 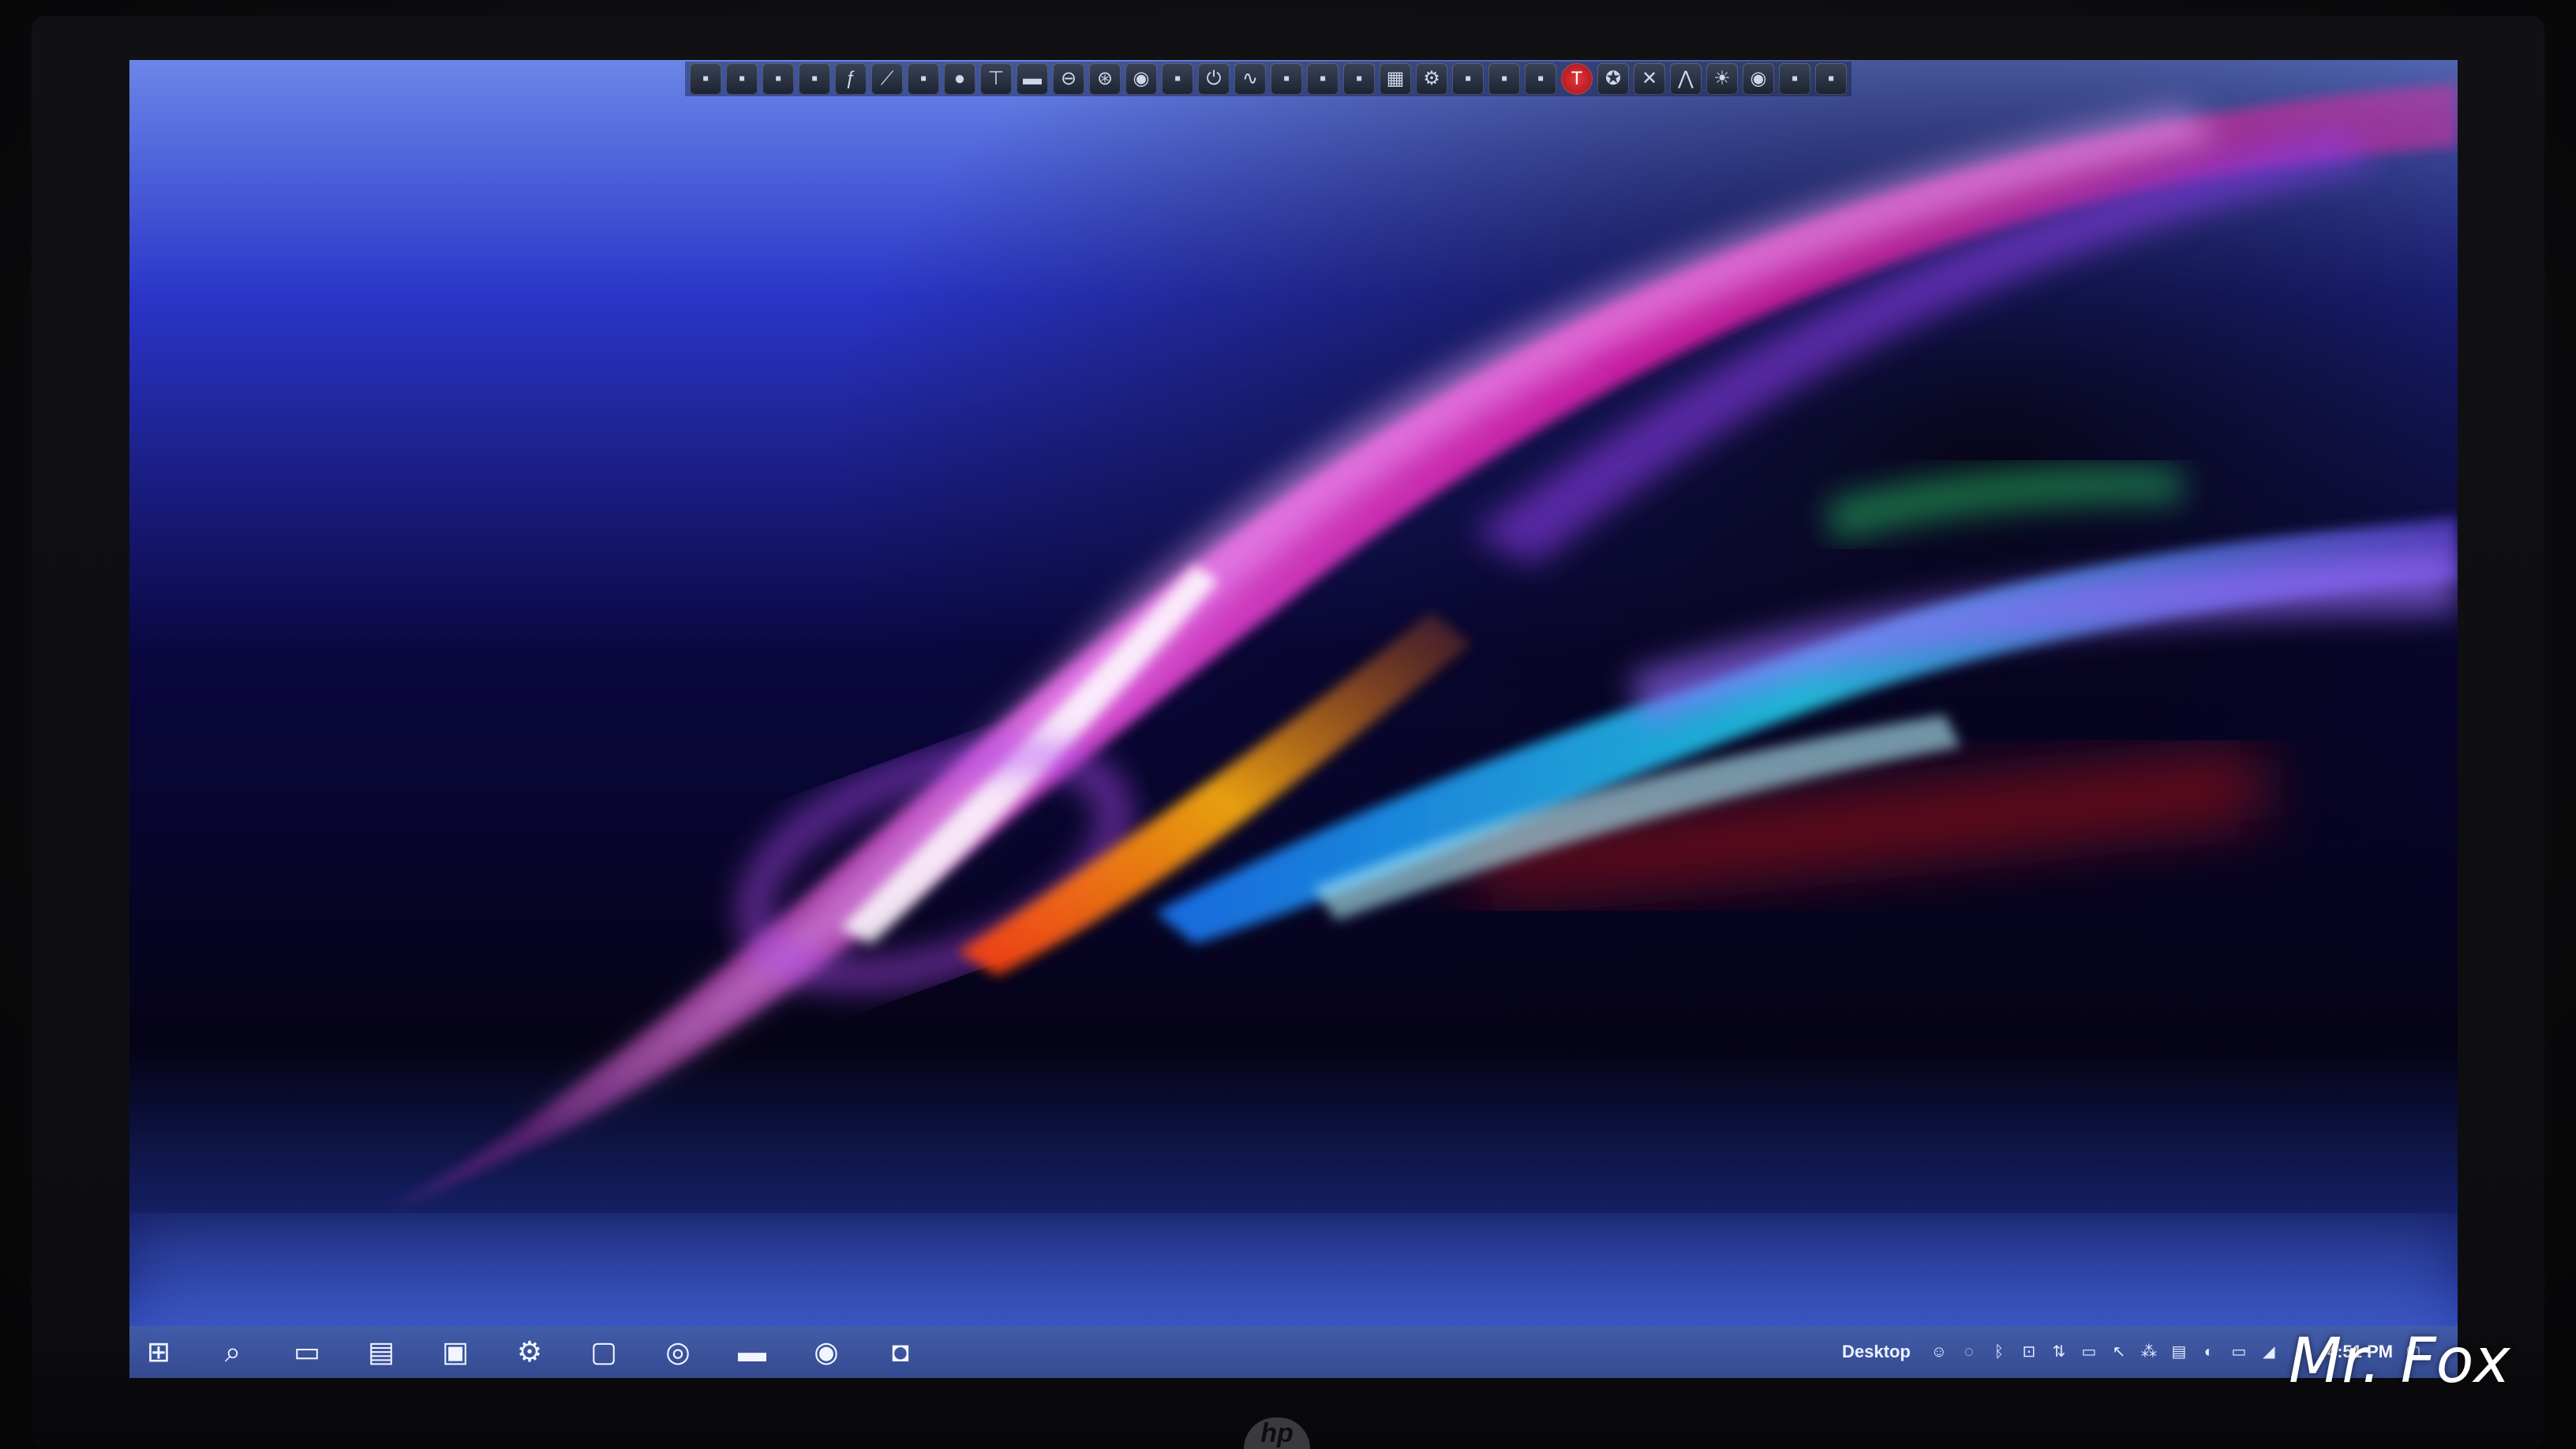 I want to click on drive-icon: ▬, so click(x=1032, y=79).